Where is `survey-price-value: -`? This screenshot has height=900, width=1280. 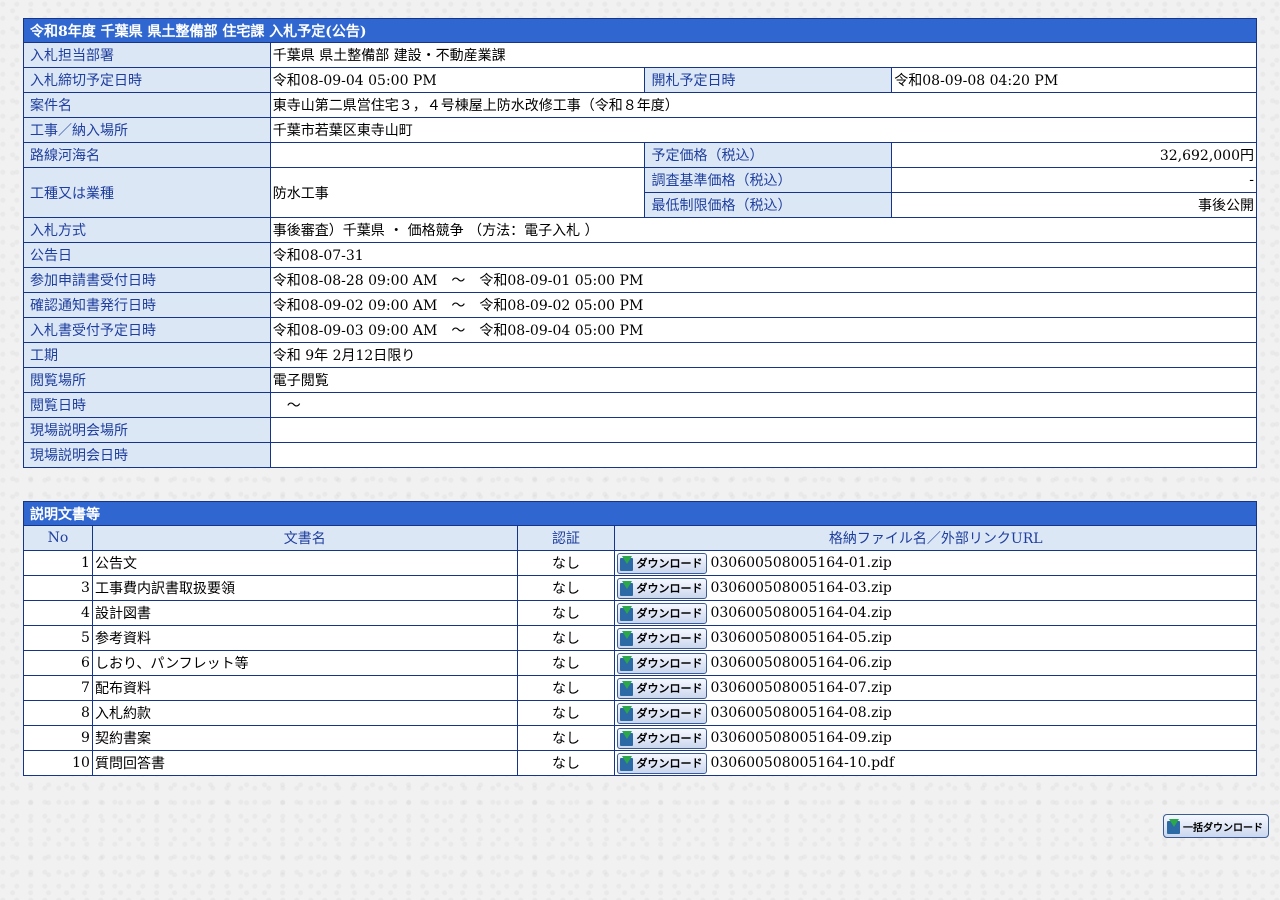 survey-price-value: - is located at coordinates (1074, 180).